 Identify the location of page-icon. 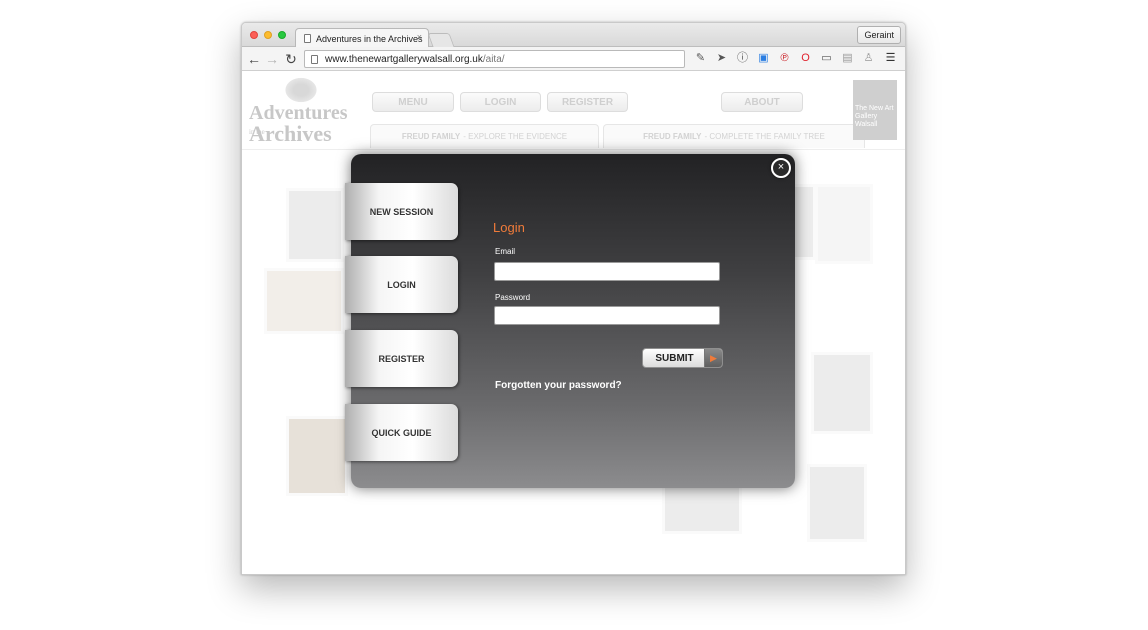
(307, 38).